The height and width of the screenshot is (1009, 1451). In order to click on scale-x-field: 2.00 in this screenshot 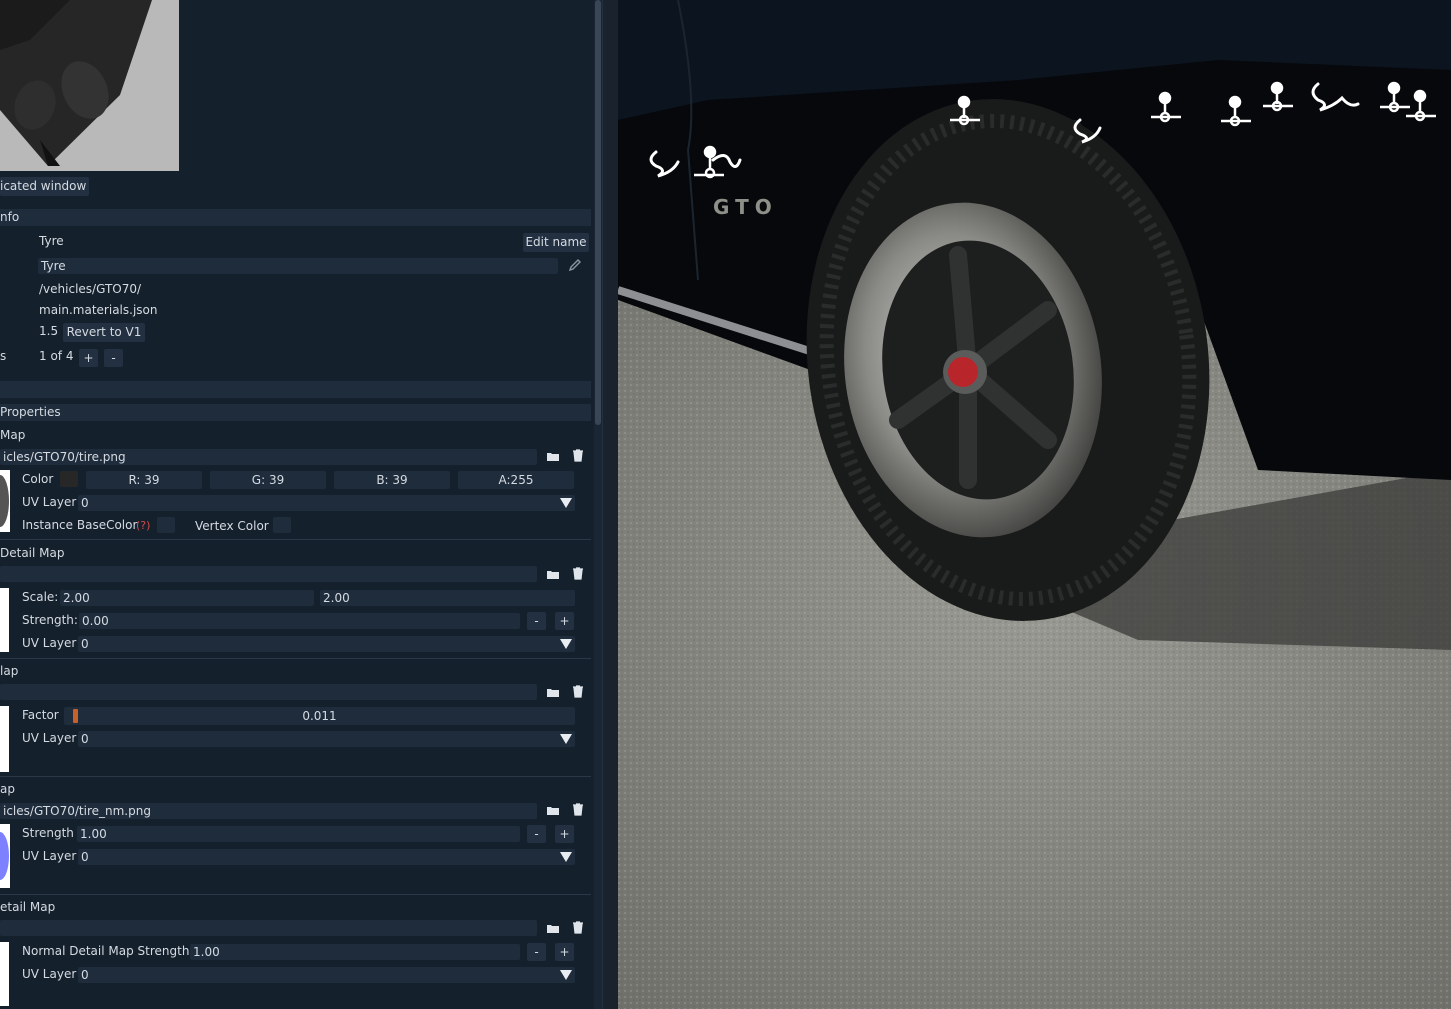, I will do `click(187, 598)`.